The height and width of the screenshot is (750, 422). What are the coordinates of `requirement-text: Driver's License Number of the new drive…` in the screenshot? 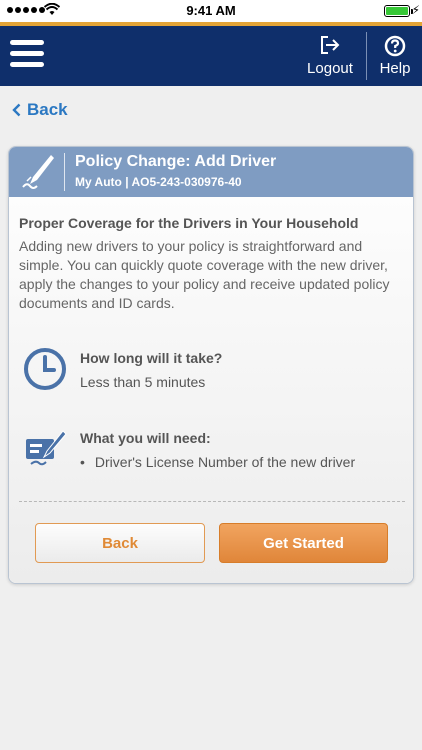 It's located at (225, 462).